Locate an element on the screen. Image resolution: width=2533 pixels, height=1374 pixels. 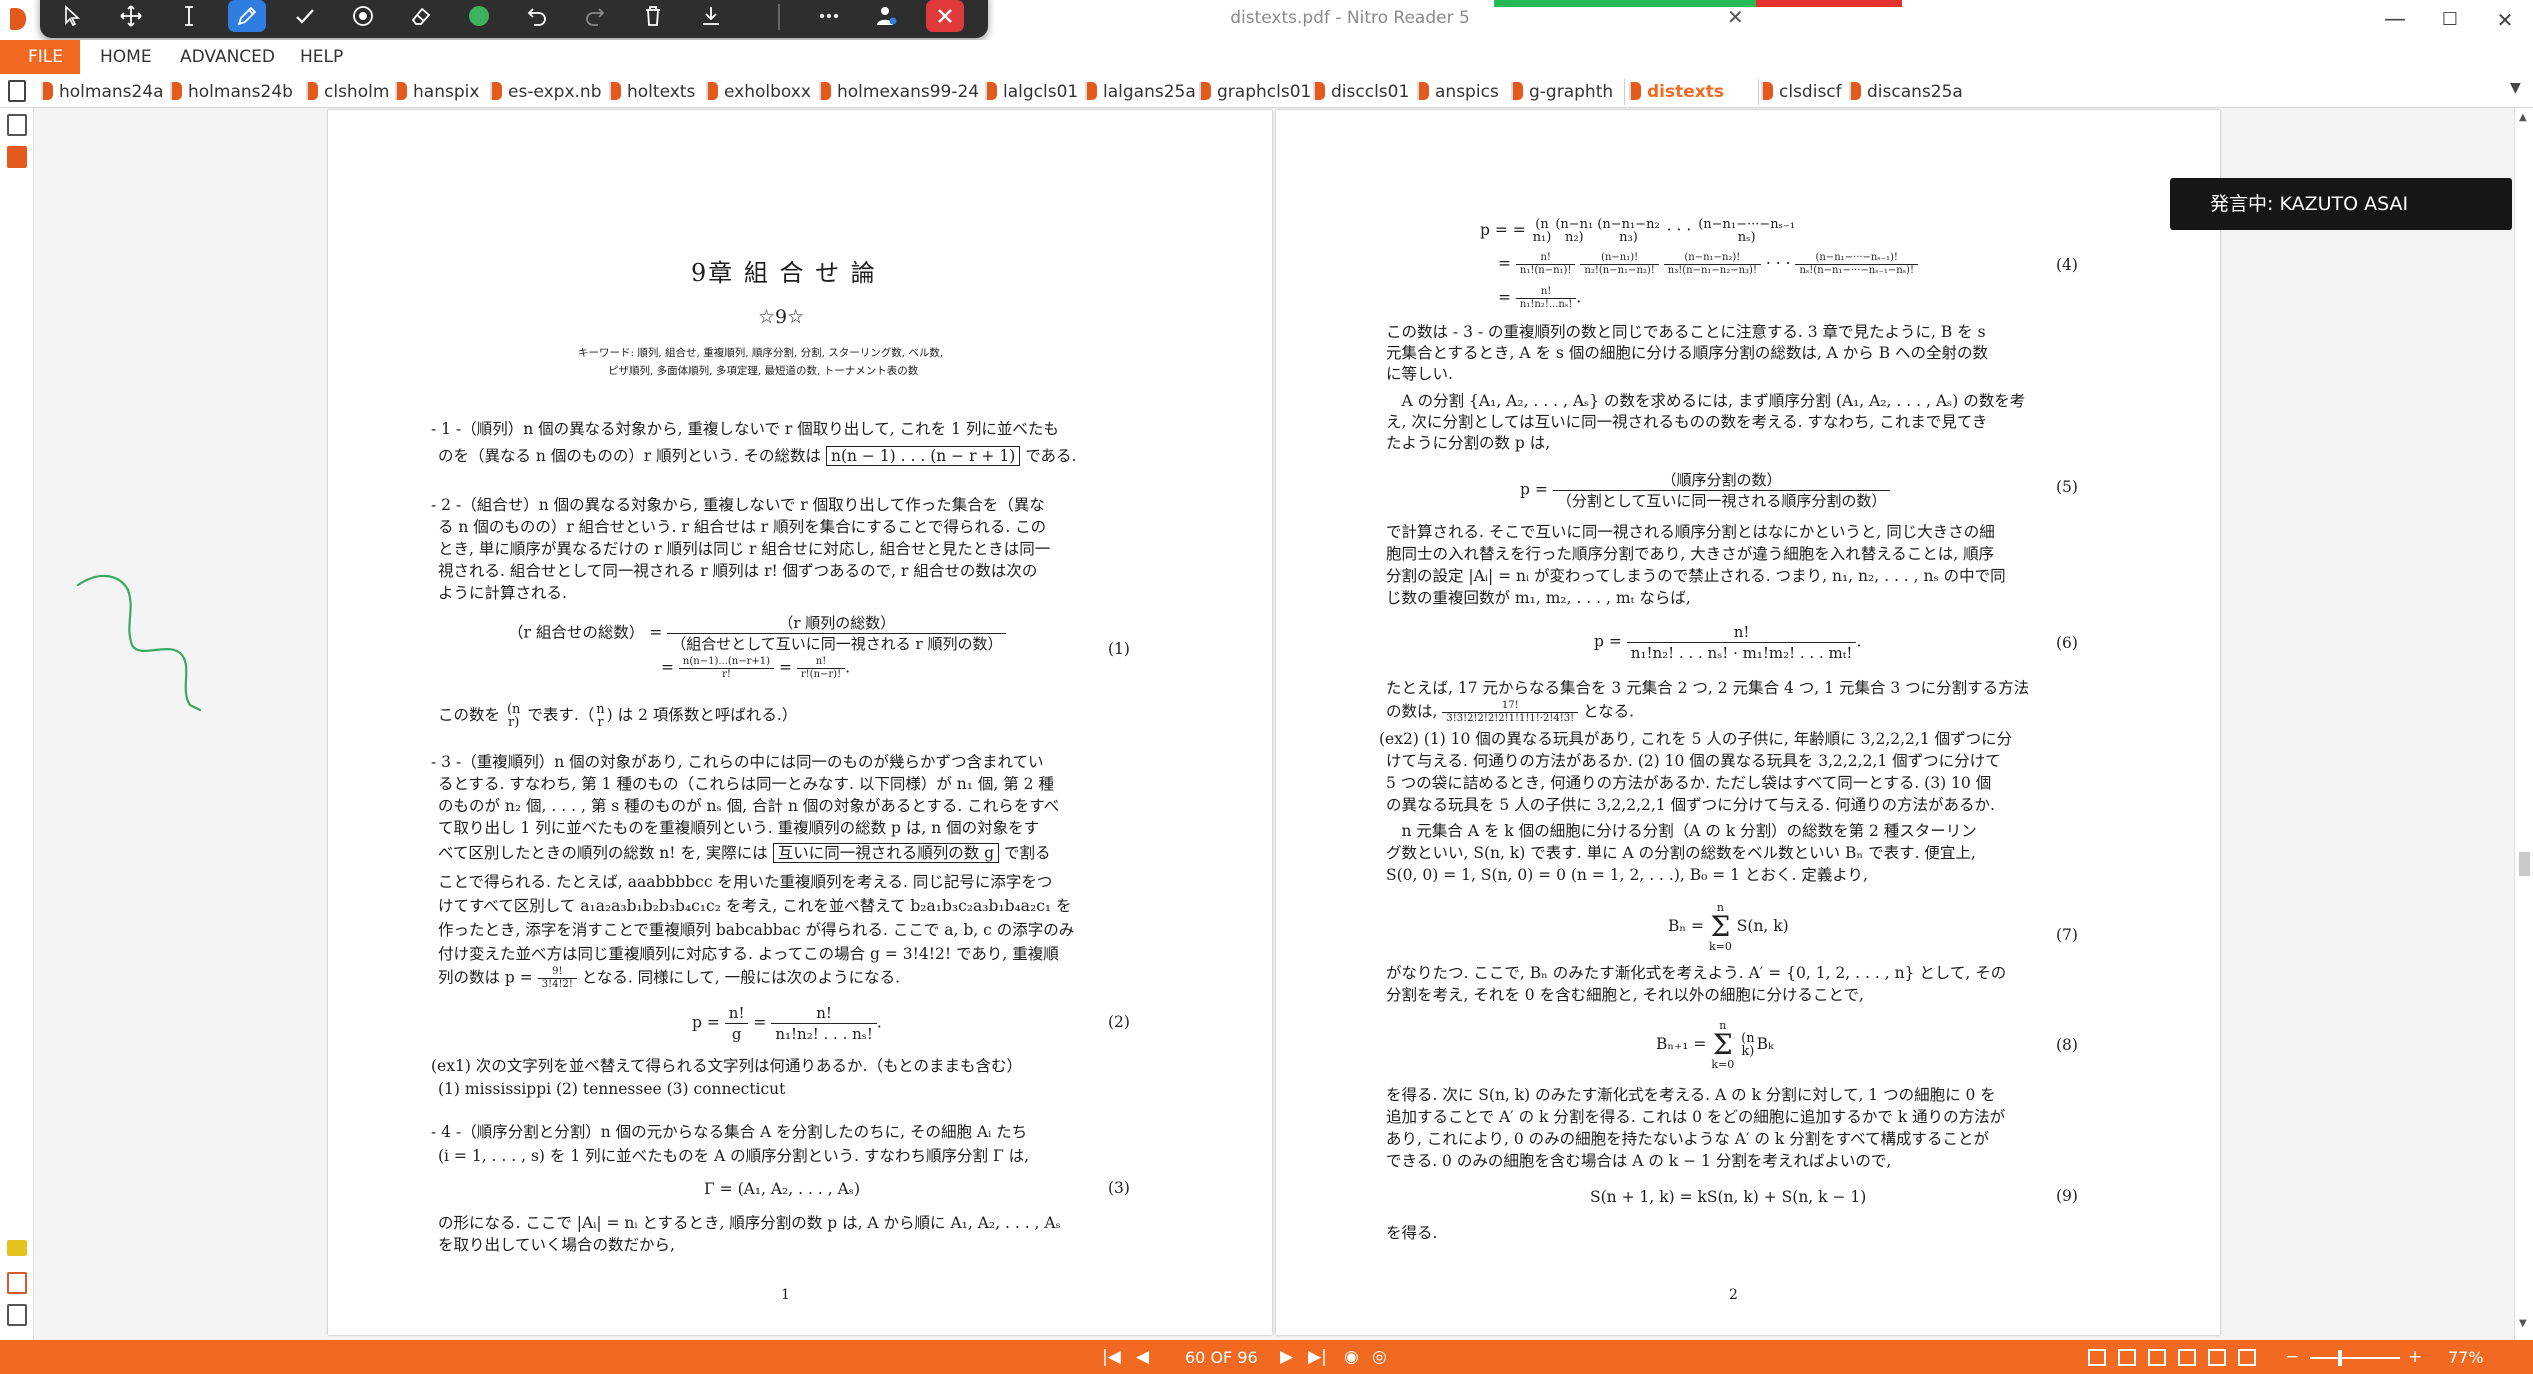
zoom-out-icon: − is located at coordinates (2292, 1357).